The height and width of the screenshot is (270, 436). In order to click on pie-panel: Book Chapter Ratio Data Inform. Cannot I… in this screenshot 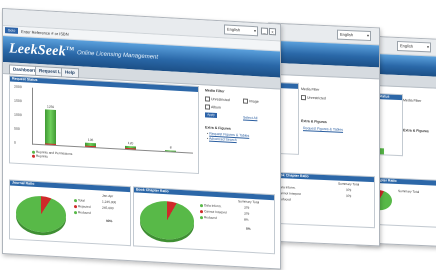, I will do `click(324, 200)`.